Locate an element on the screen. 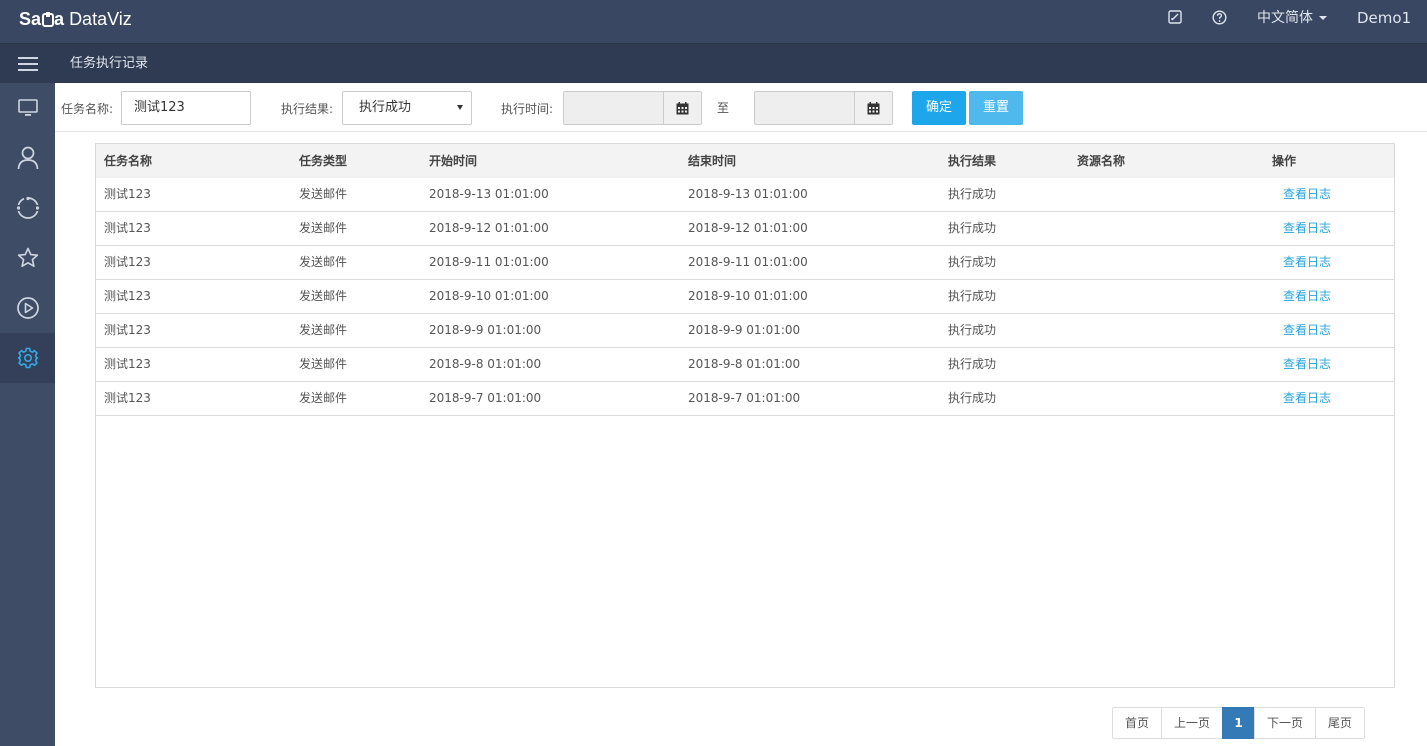  sidebar-item-play is located at coordinates (27, 308).